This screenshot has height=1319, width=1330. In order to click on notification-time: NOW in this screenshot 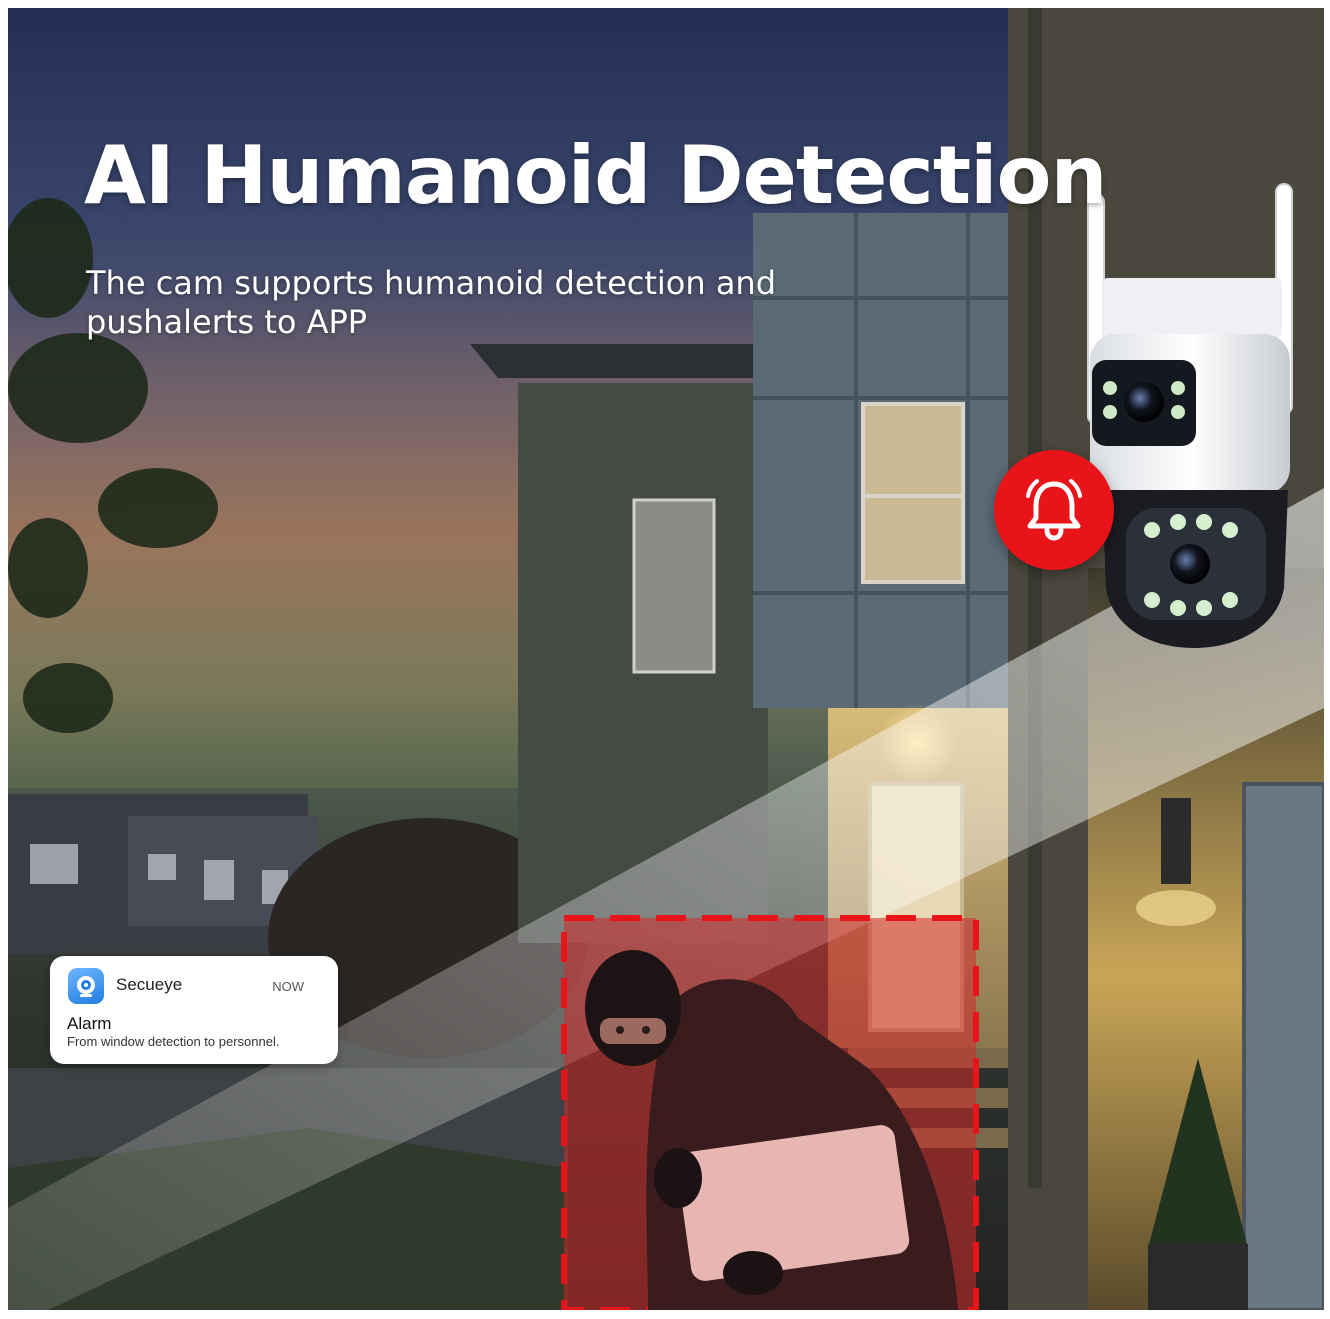, I will do `click(288, 986)`.